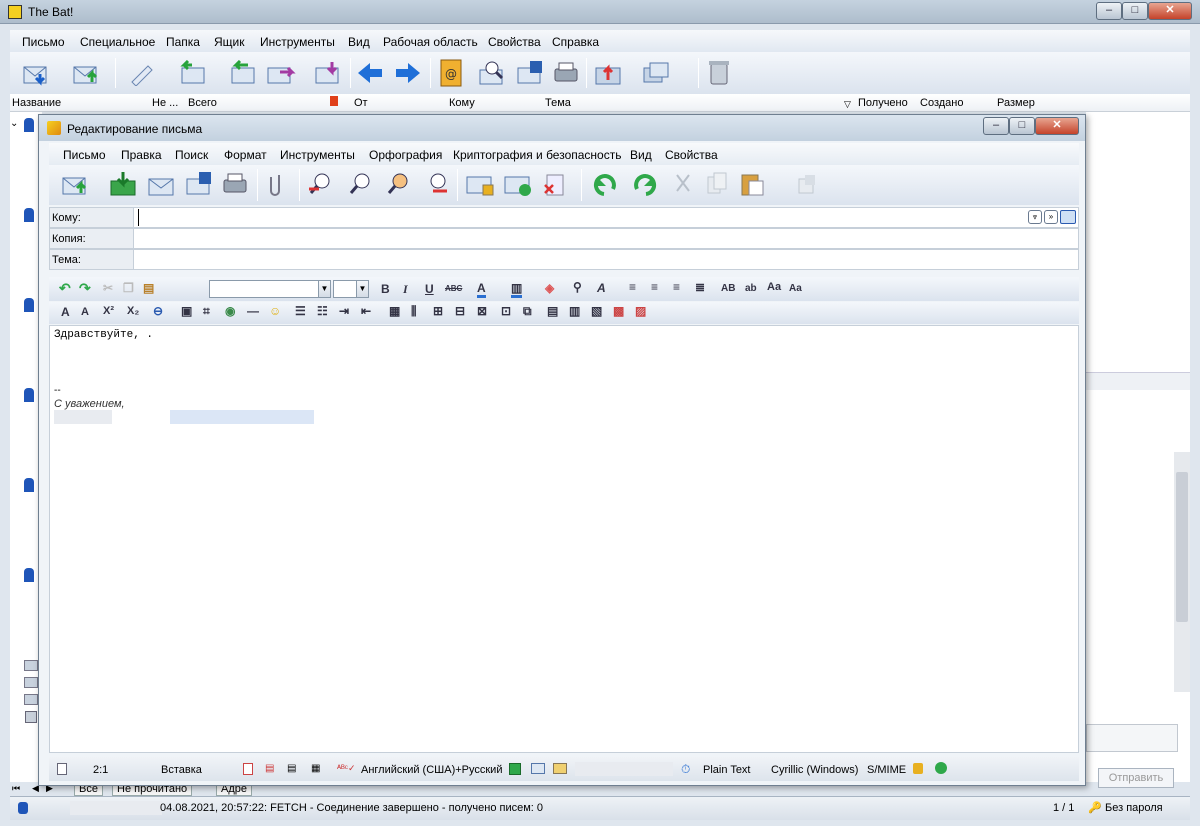 This screenshot has height=826, width=1200. I want to click on col-to: Кому, so click(462, 103).